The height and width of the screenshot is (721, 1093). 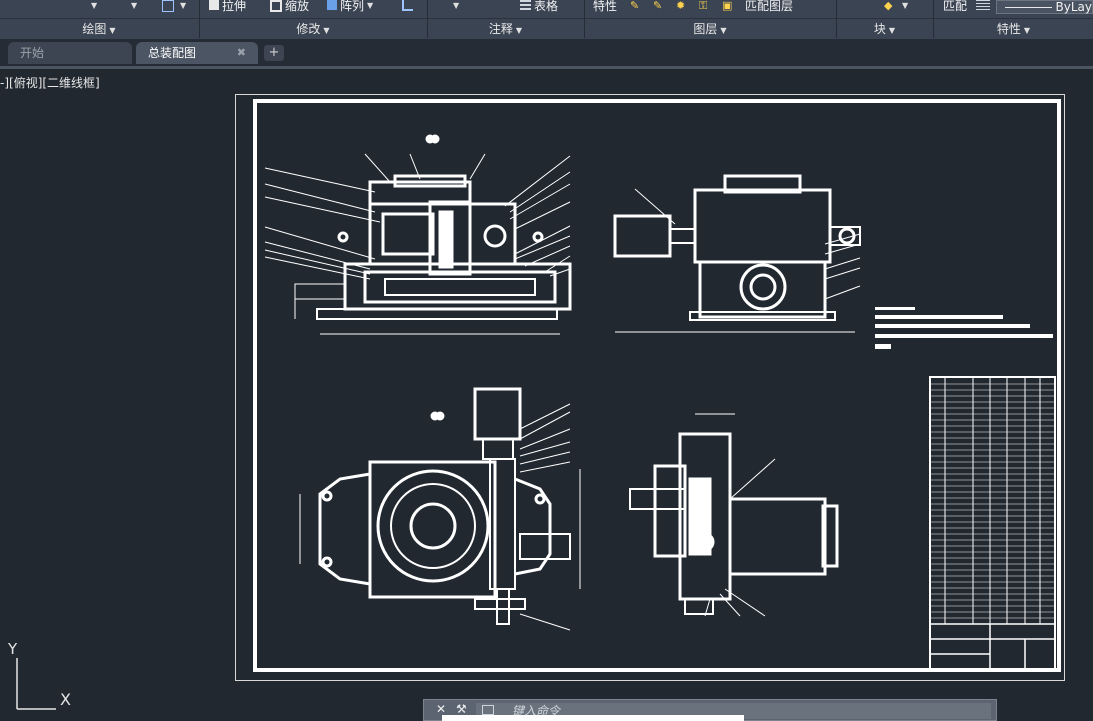 What do you see at coordinates (734, 523) in the screenshot?
I see `section-view` at bounding box center [734, 523].